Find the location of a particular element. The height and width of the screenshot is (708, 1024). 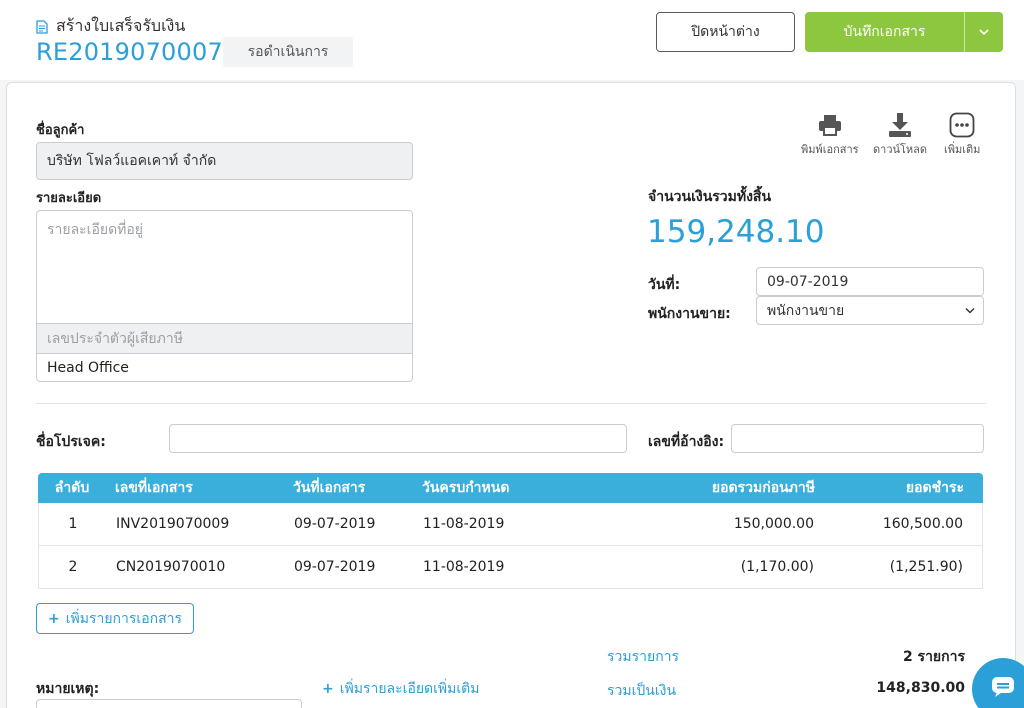

remark-label: หมายเหตุ: is located at coordinates (68, 689).